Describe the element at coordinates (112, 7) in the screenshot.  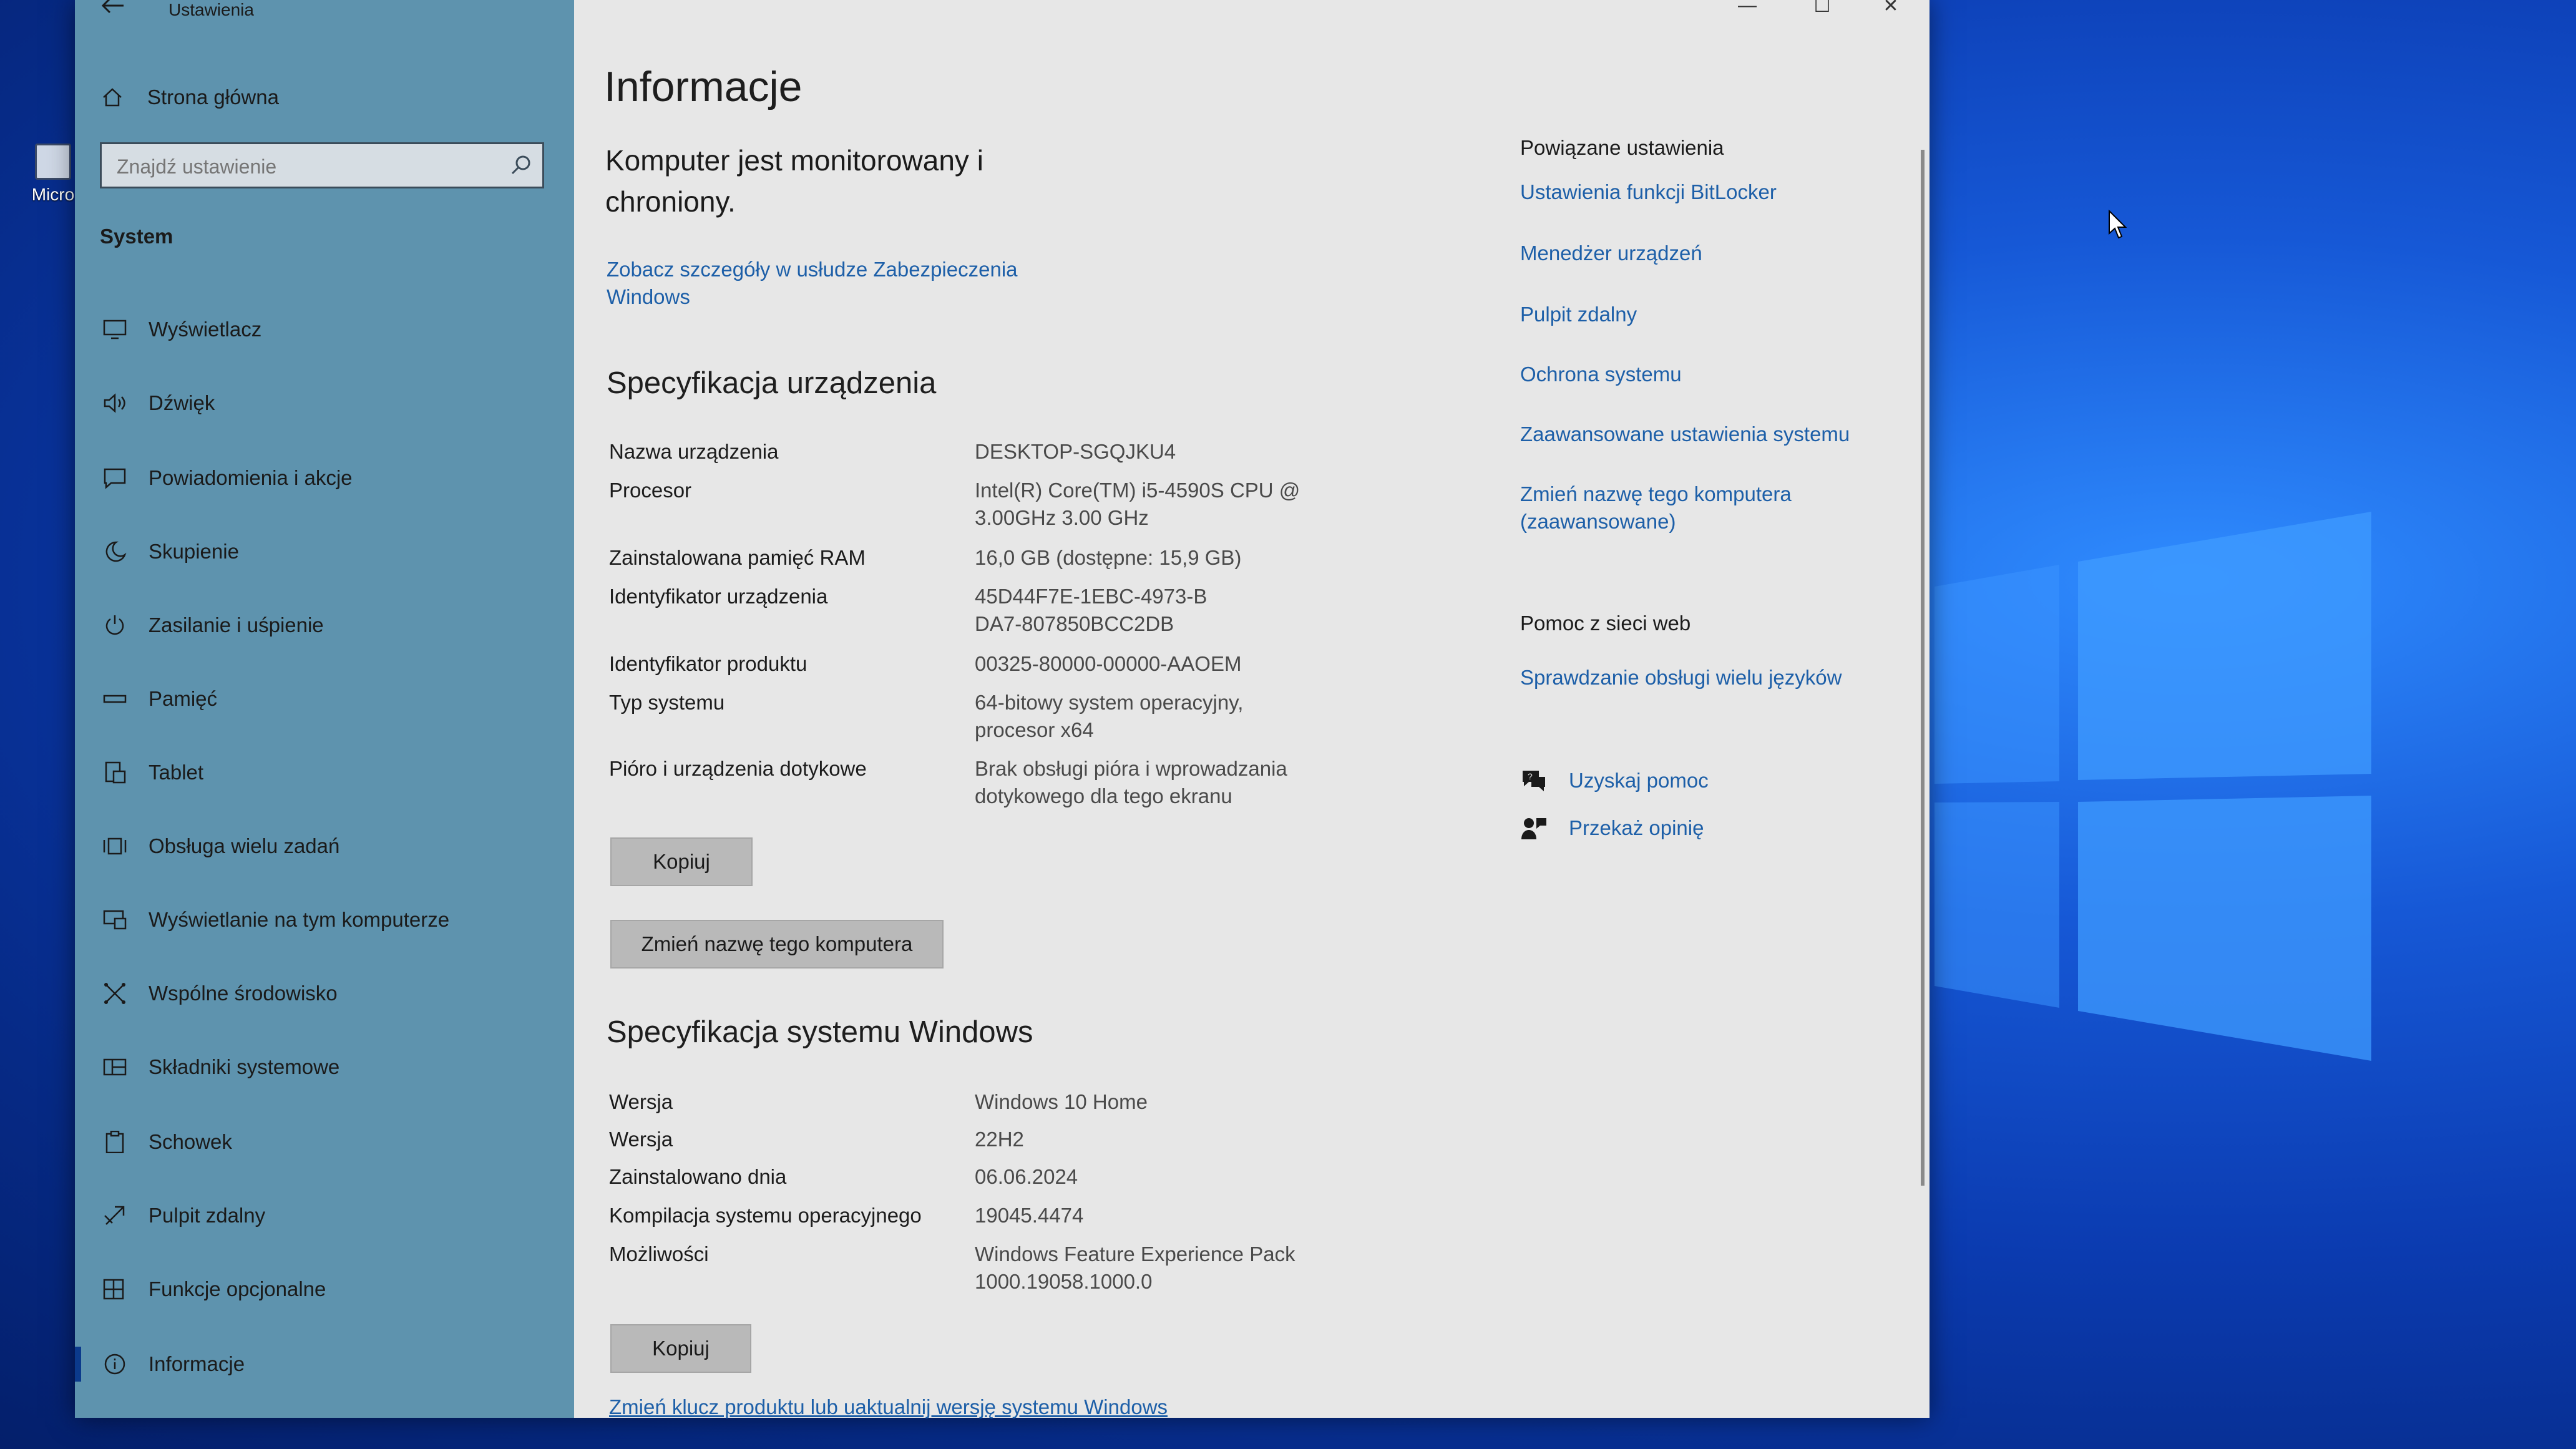
I see `back-arrow-icon` at that location.